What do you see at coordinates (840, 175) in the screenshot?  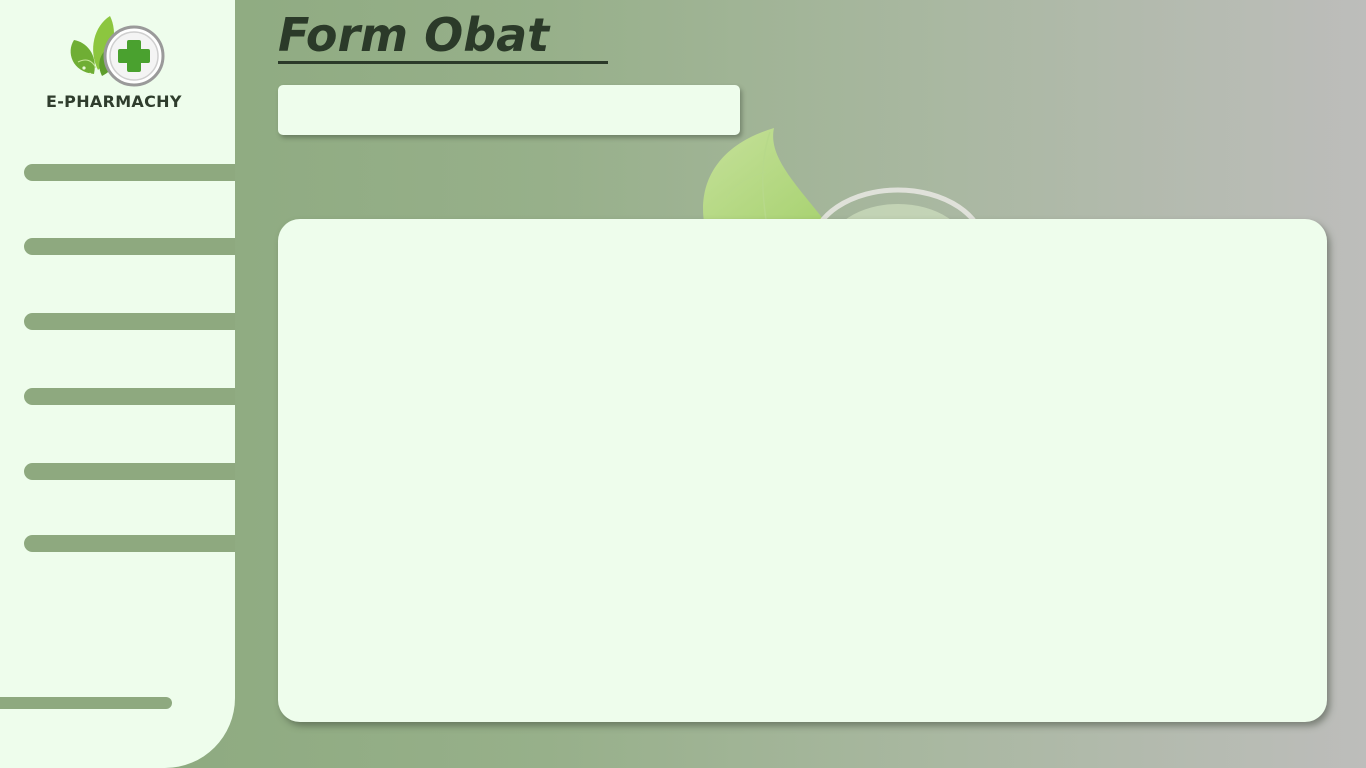 I see `leaf-watermark-icon` at bounding box center [840, 175].